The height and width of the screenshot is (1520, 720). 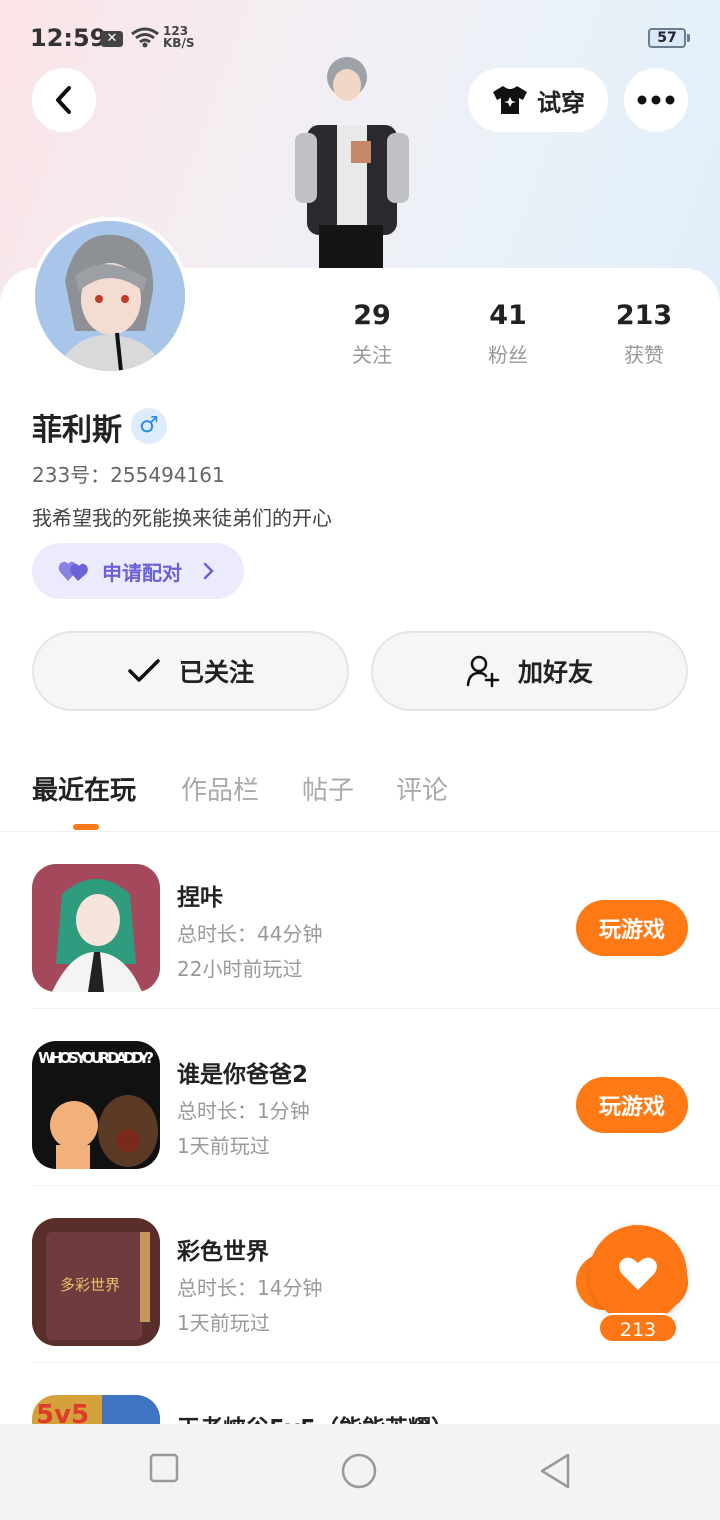 I want to click on game-title: 谁是你爸爸2, so click(x=243, y=1075).